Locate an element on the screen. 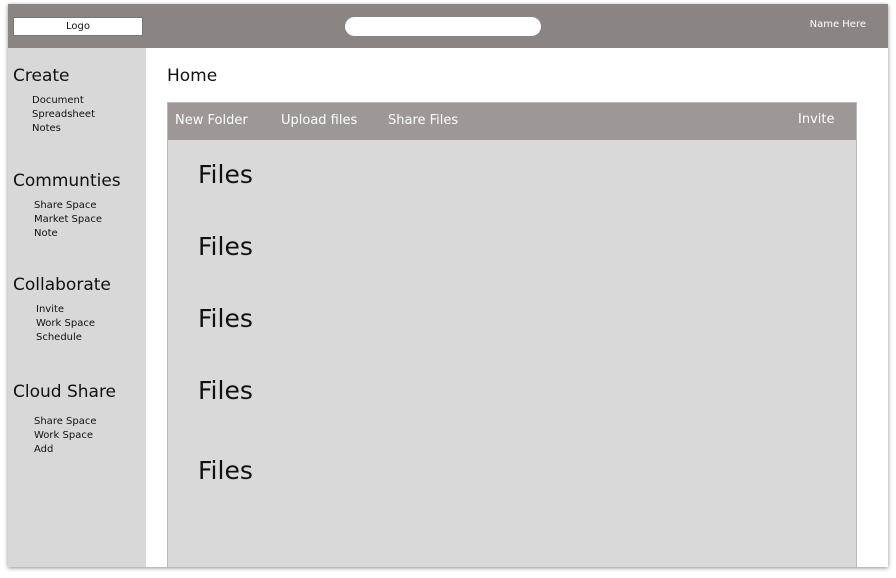 This screenshot has height=578, width=896. sidebar-item-market-space: Market Space is located at coordinates (77, 220).